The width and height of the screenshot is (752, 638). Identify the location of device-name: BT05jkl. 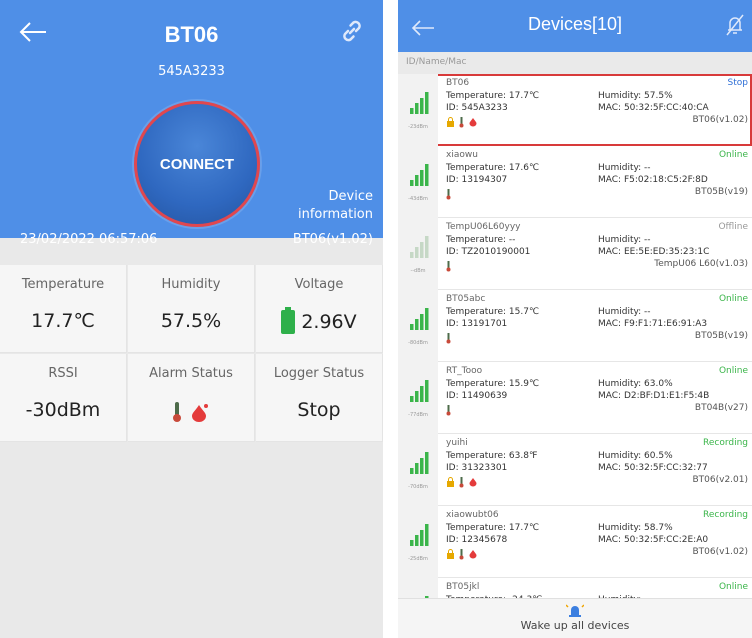
(463, 587).